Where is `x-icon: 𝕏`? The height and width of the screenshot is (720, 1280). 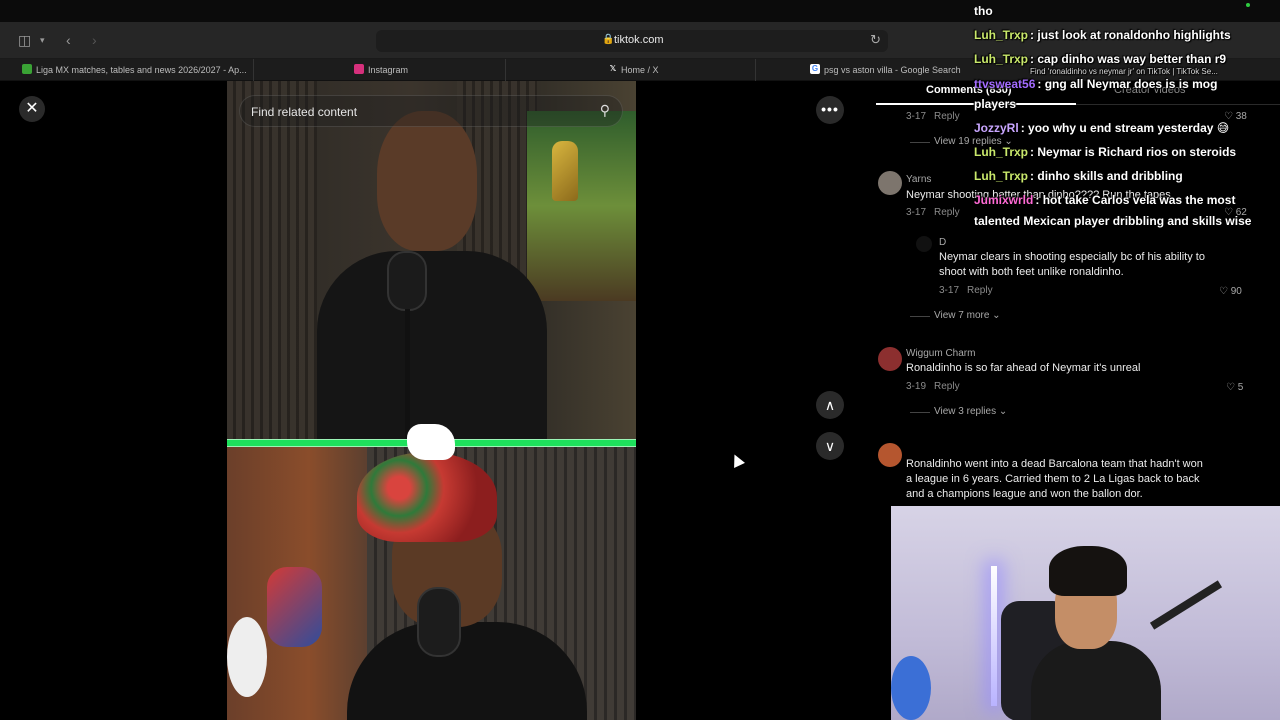
x-icon: 𝕏 is located at coordinates (613, 68).